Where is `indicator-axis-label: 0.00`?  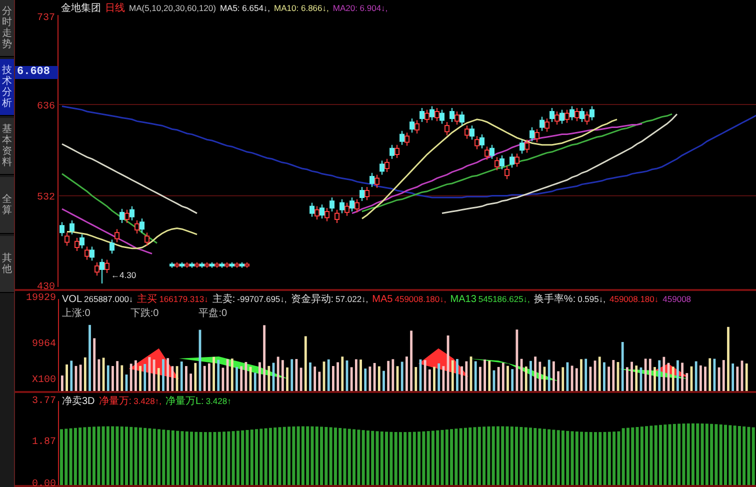 indicator-axis-label: 0.00 is located at coordinates (44, 483).